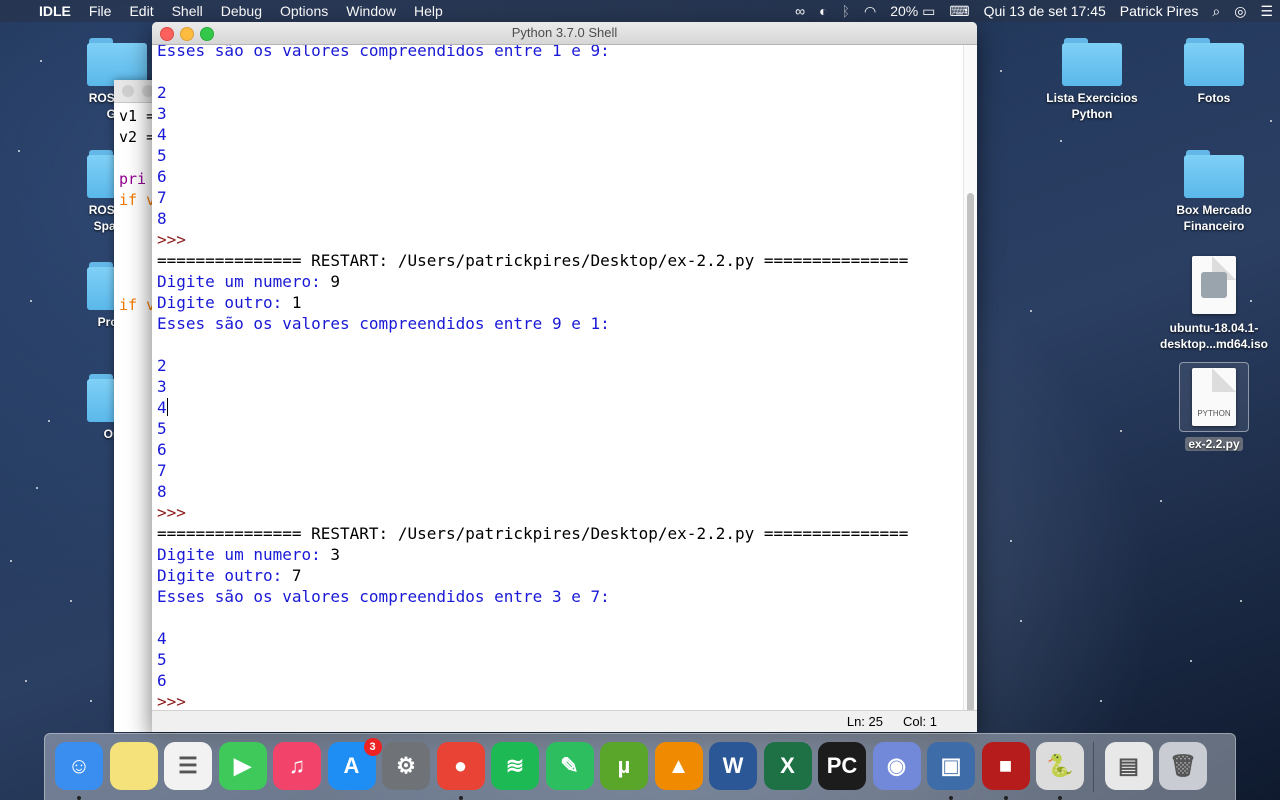 This screenshot has height=800, width=1280. What do you see at coordinates (137, 305) in the screenshot?
I see `code-line: if v` at bounding box center [137, 305].